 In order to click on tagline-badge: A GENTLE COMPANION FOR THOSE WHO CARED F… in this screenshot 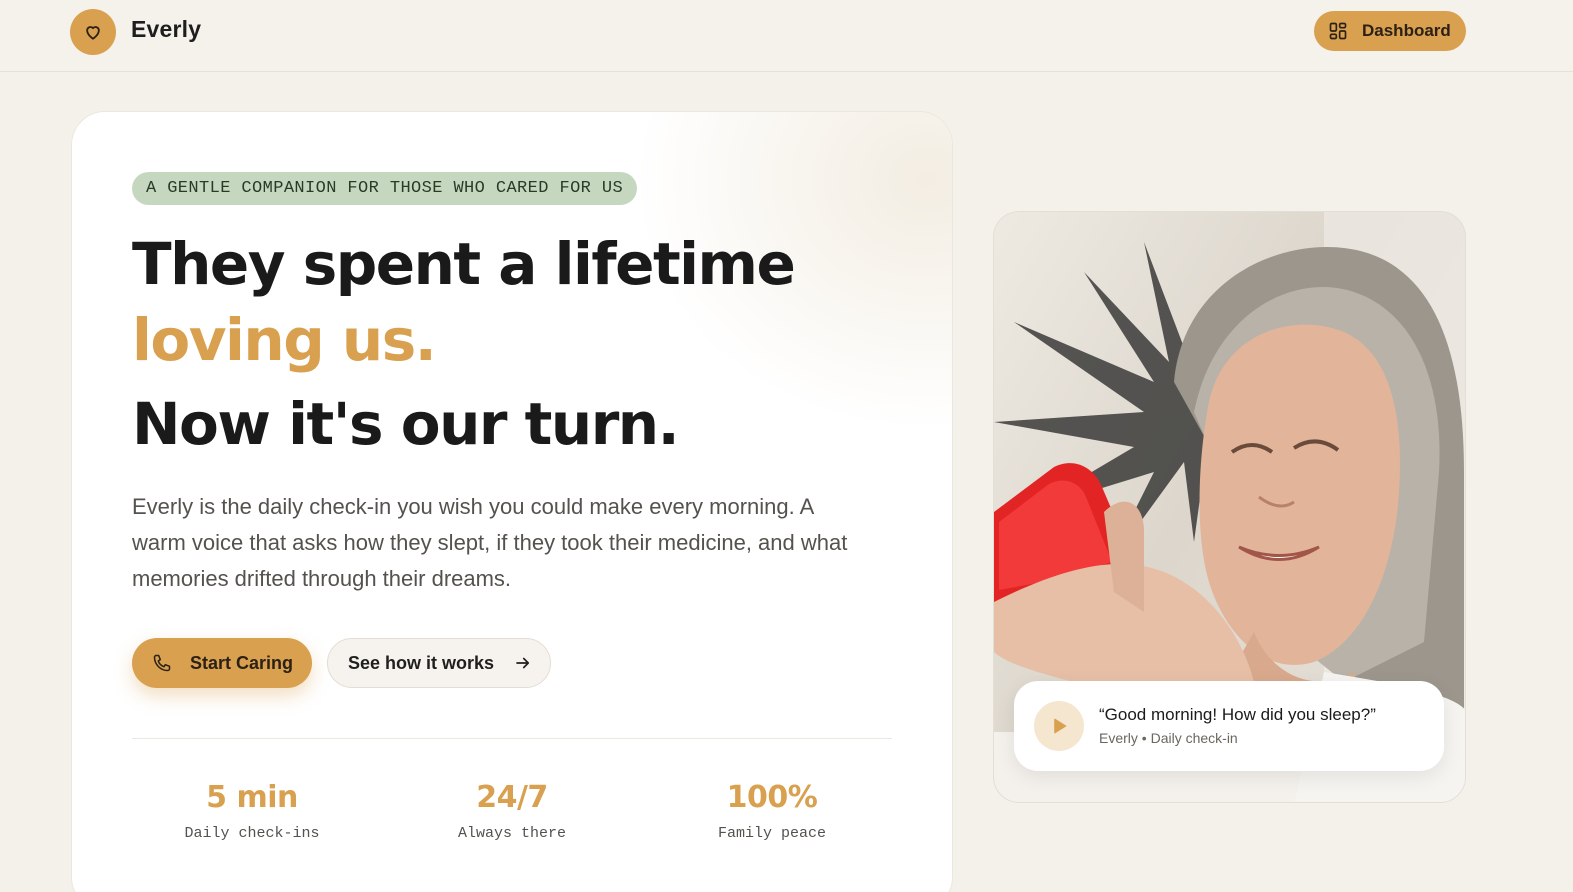, I will do `click(385, 188)`.